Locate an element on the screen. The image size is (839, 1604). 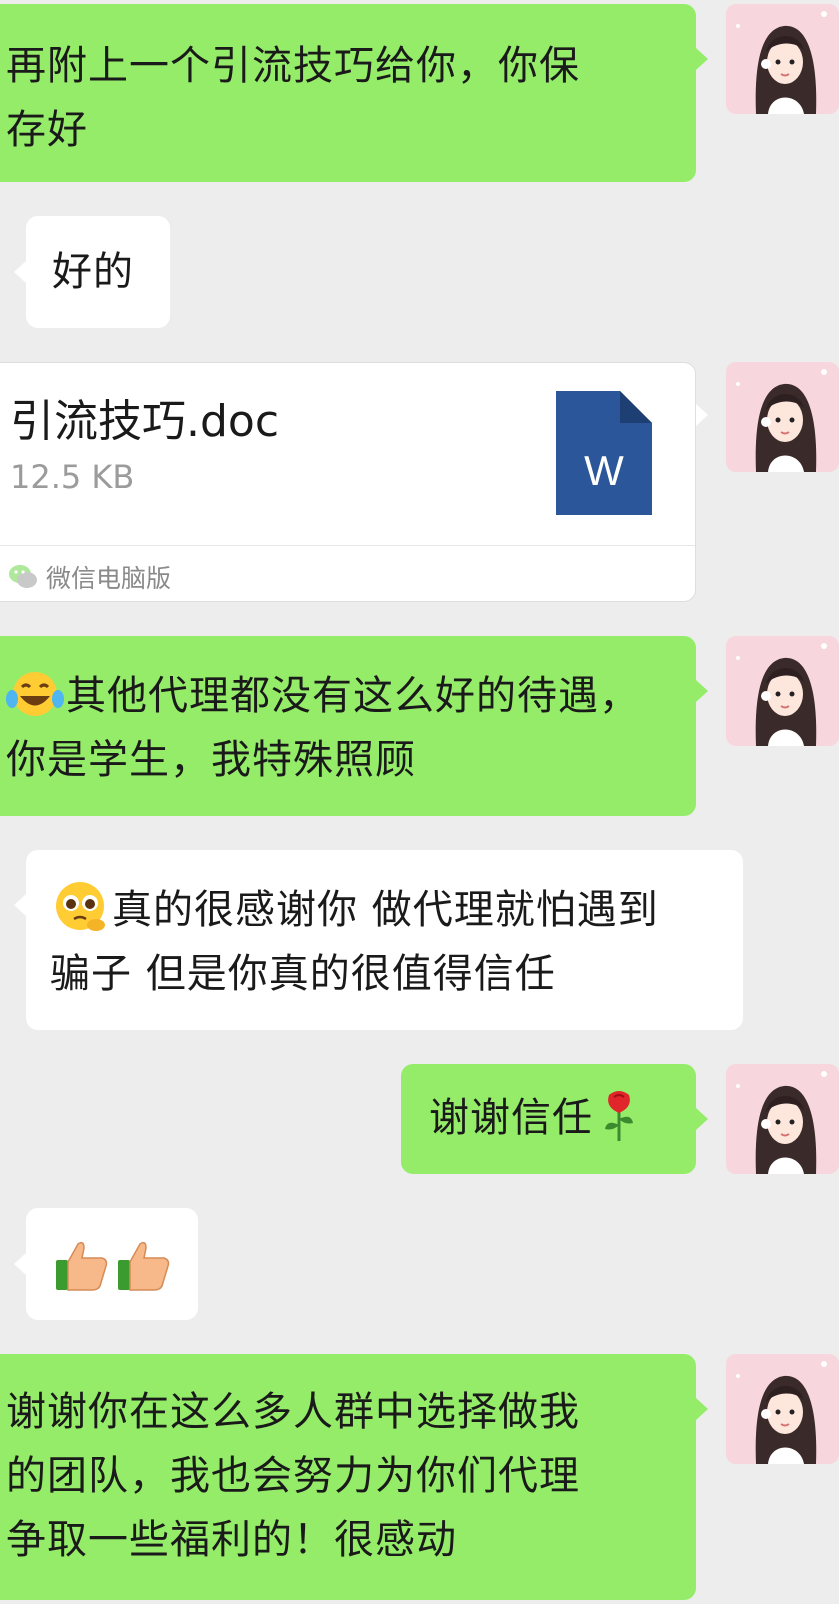
file-source: 微信电脑版 is located at coordinates (89, 577).